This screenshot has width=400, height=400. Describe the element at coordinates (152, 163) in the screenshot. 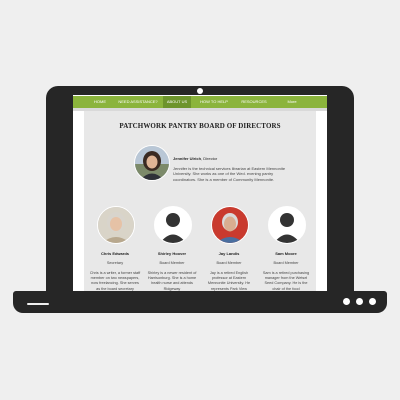

I see `director-photo` at that location.